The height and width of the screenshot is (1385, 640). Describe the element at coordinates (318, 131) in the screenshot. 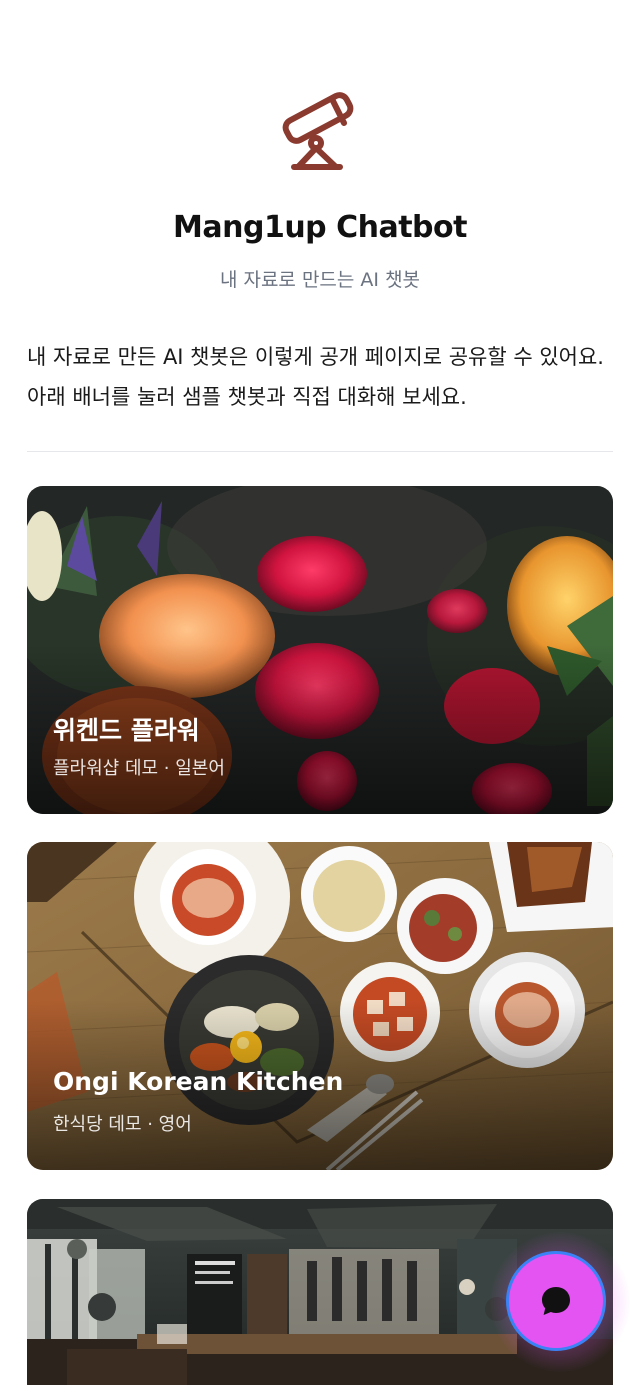

I see `telescope-icon` at that location.